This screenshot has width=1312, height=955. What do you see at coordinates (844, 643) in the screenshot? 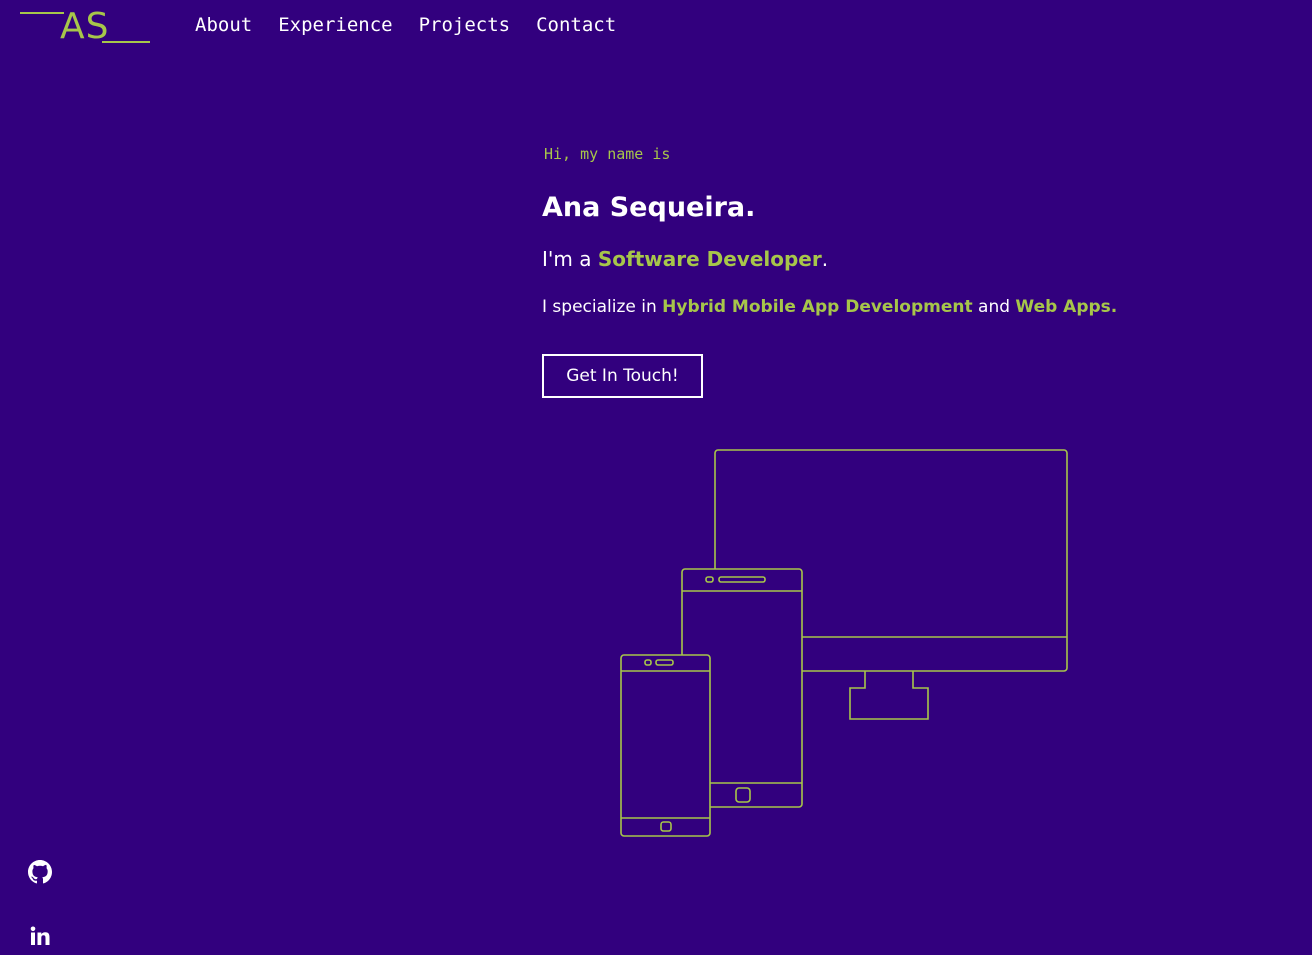
I see `devices-illustration` at bounding box center [844, 643].